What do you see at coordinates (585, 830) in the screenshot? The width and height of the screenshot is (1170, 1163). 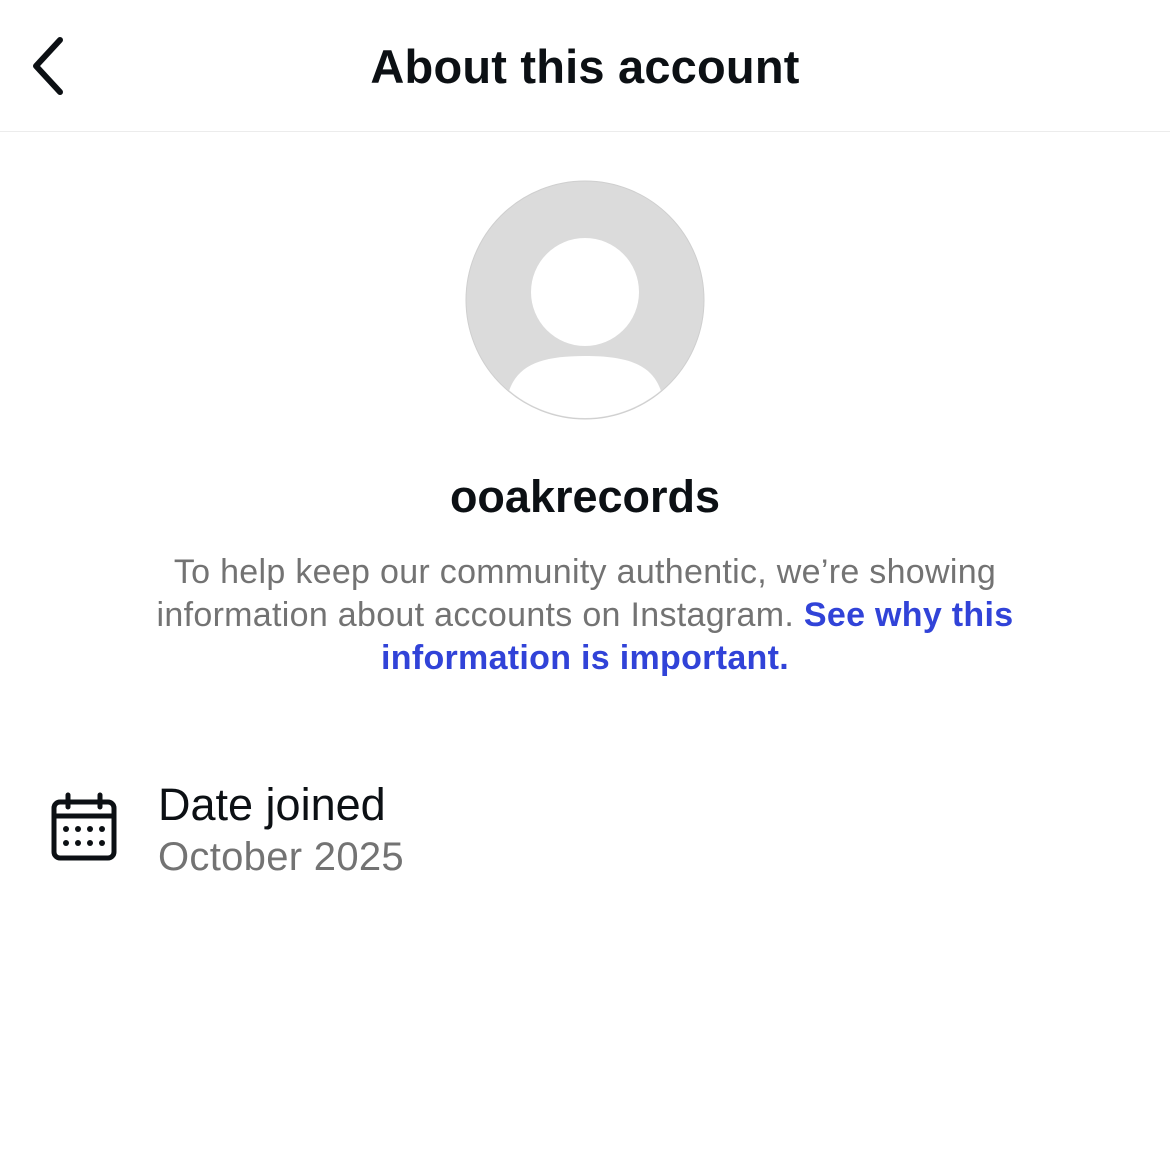 I see `date-joined-row: Date joined October 2025` at bounding box center [585, 830].